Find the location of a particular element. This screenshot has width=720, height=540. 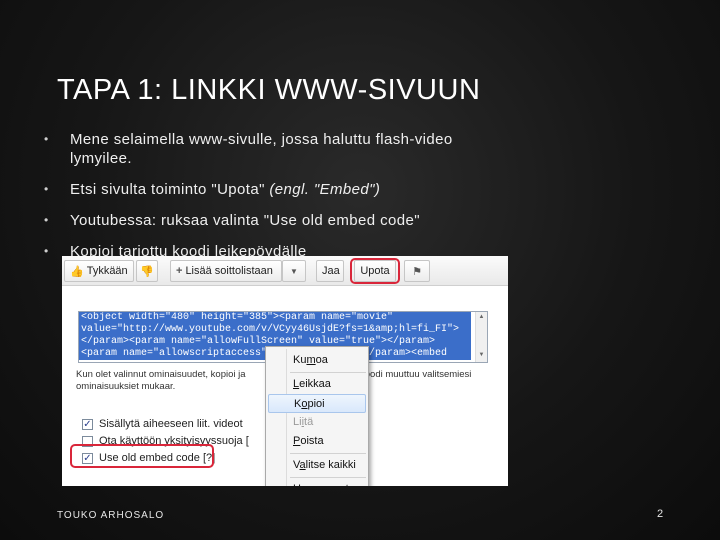

menu-item-delete: Poista is located at coordinates (317, 441).